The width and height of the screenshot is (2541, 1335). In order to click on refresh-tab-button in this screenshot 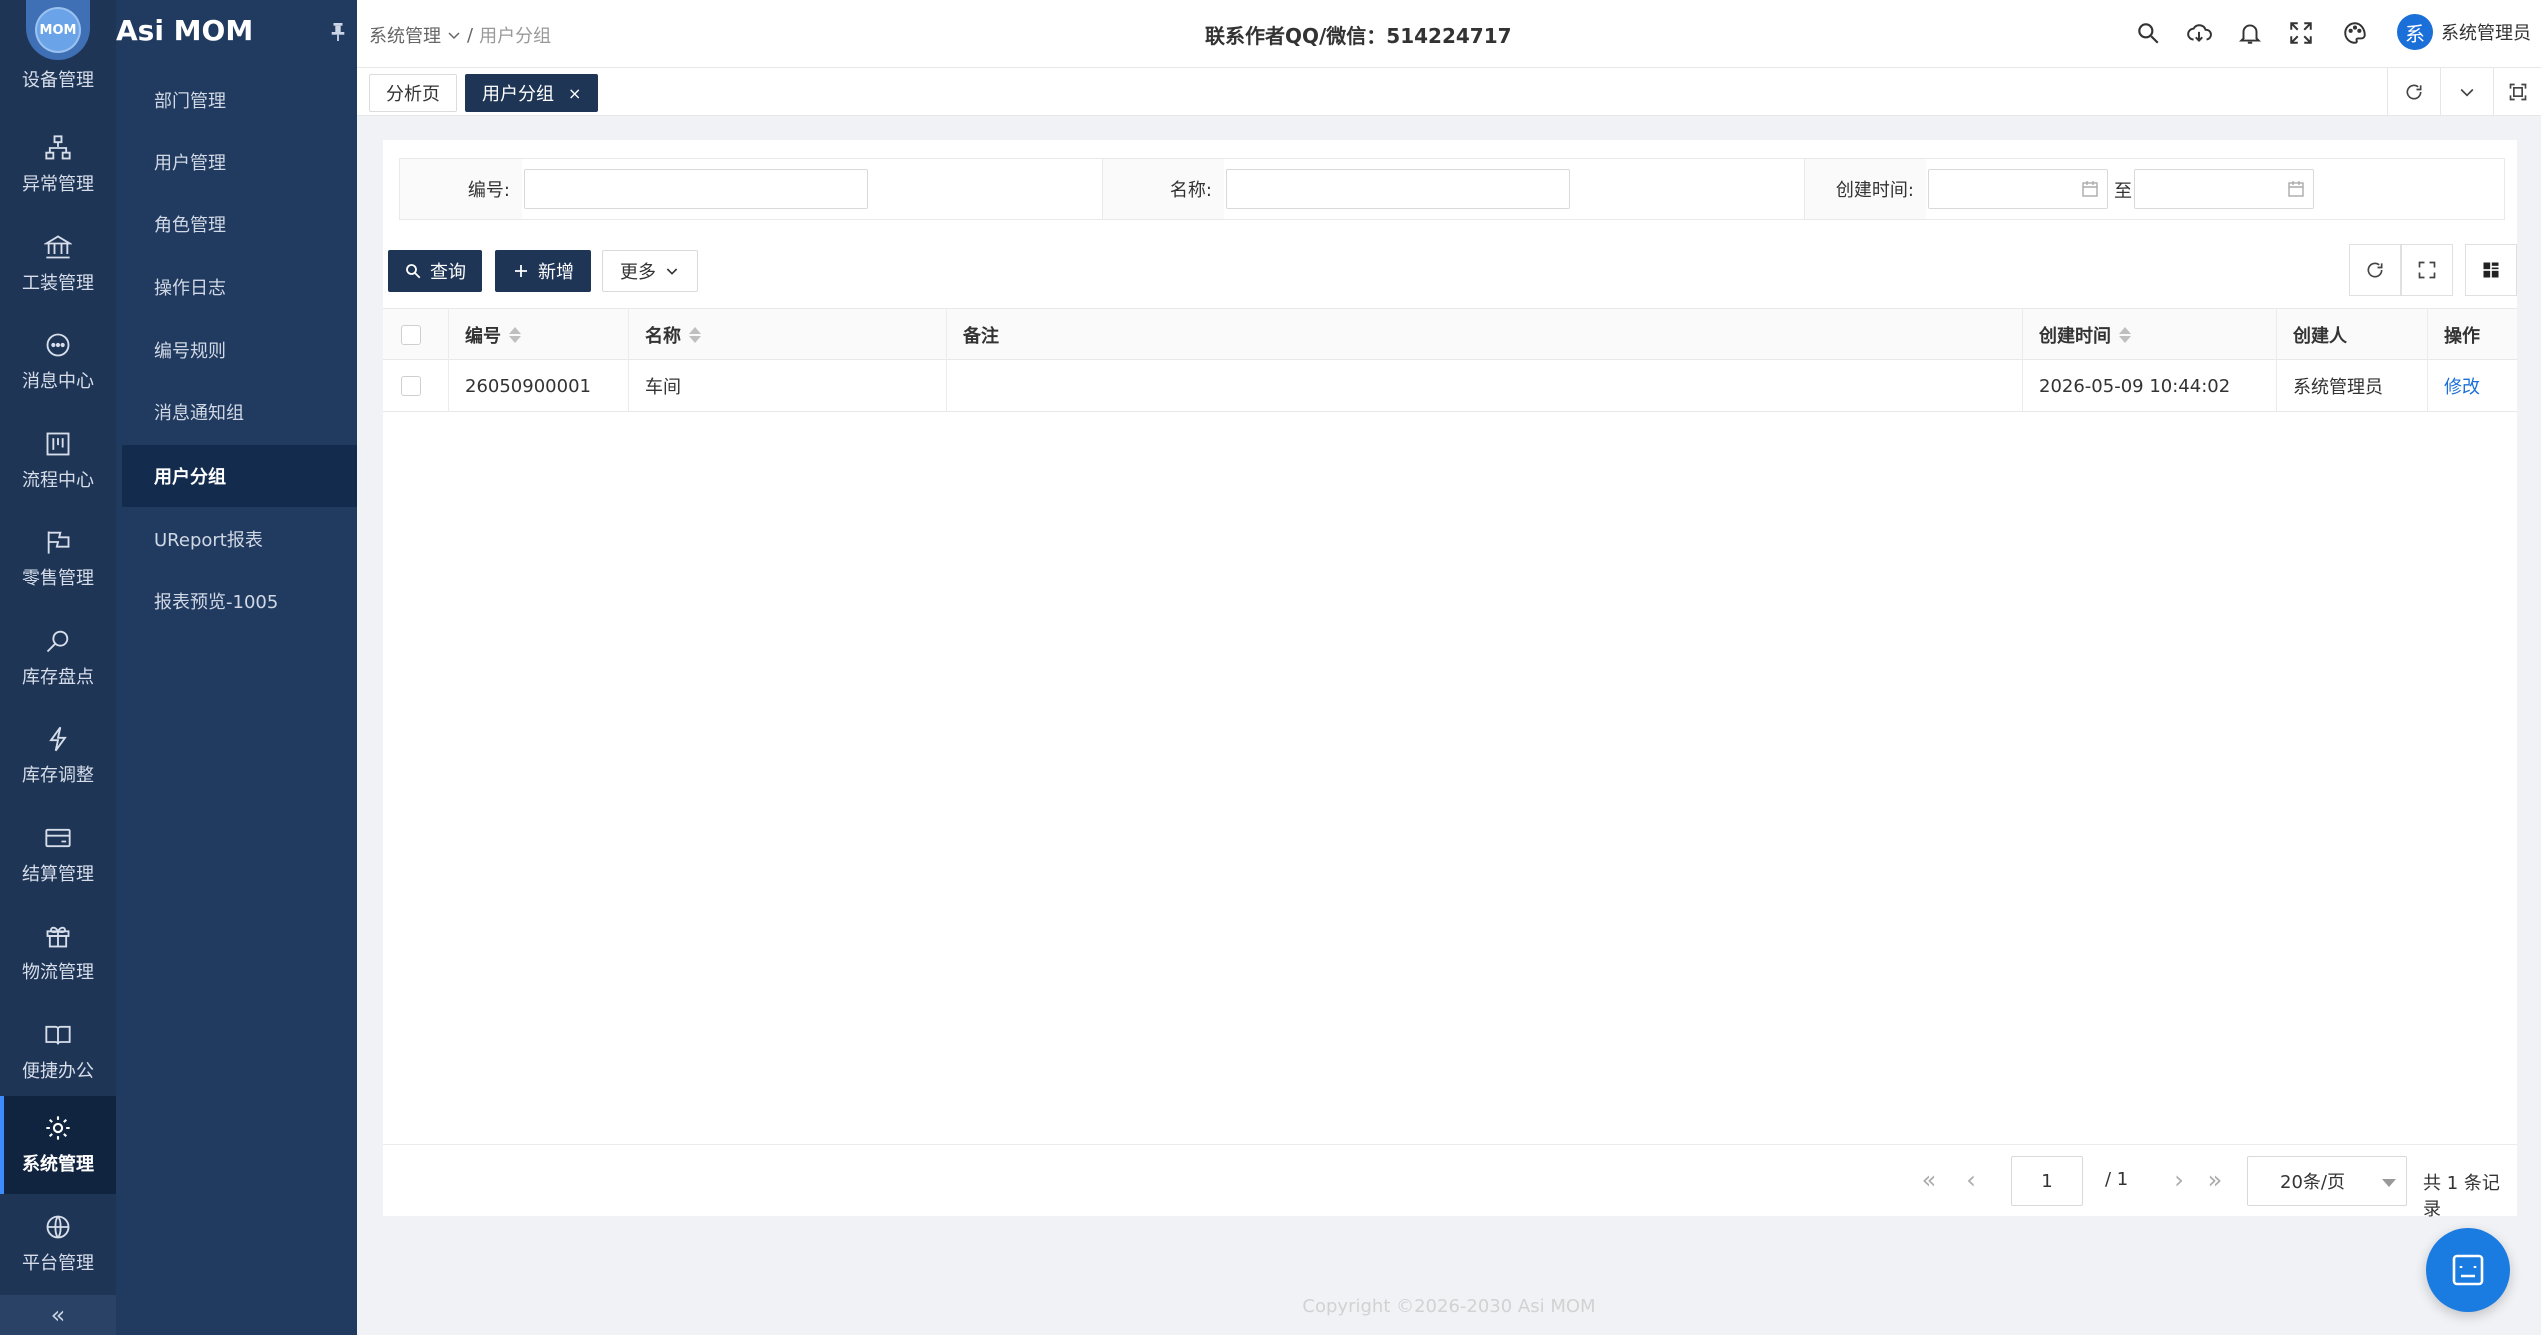, I will do `click(2413, 92)`.